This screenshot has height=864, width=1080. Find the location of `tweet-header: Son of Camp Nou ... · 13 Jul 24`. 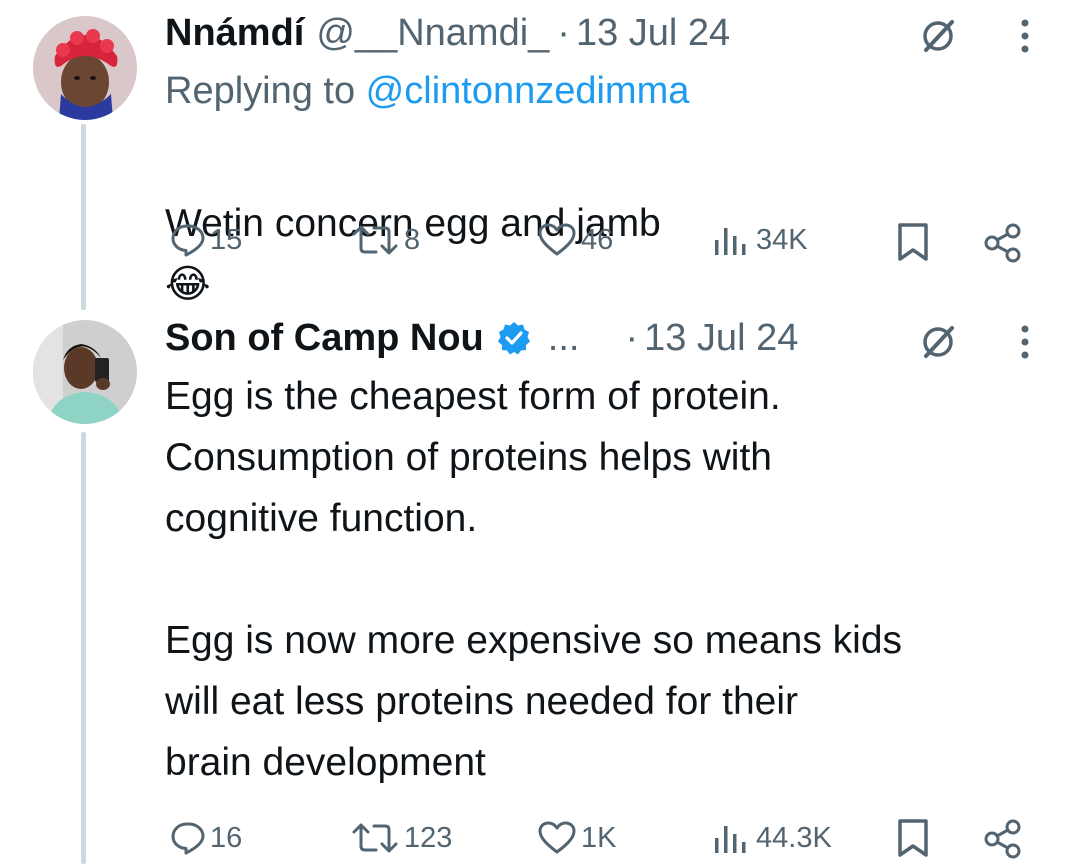

tweet-header: Son of Camp Nou ... · 13 Jul 24 is located at coordinates (481, 338).